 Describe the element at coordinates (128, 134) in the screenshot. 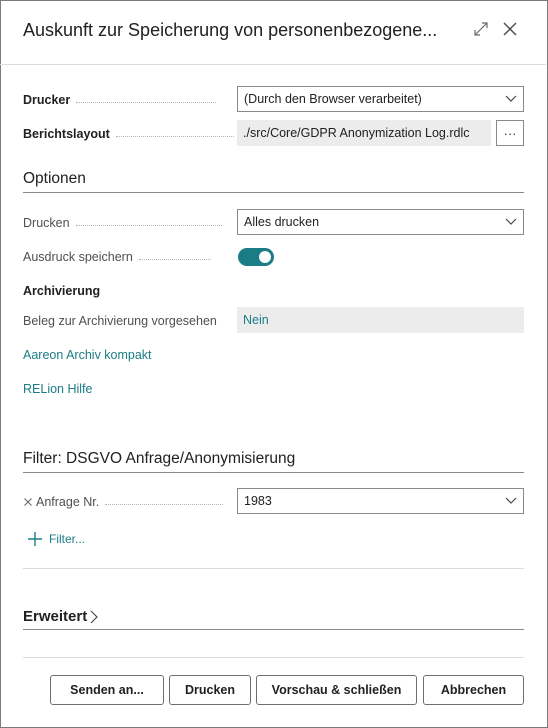

I see `report-layout-label: Berichtslayout` at that location.